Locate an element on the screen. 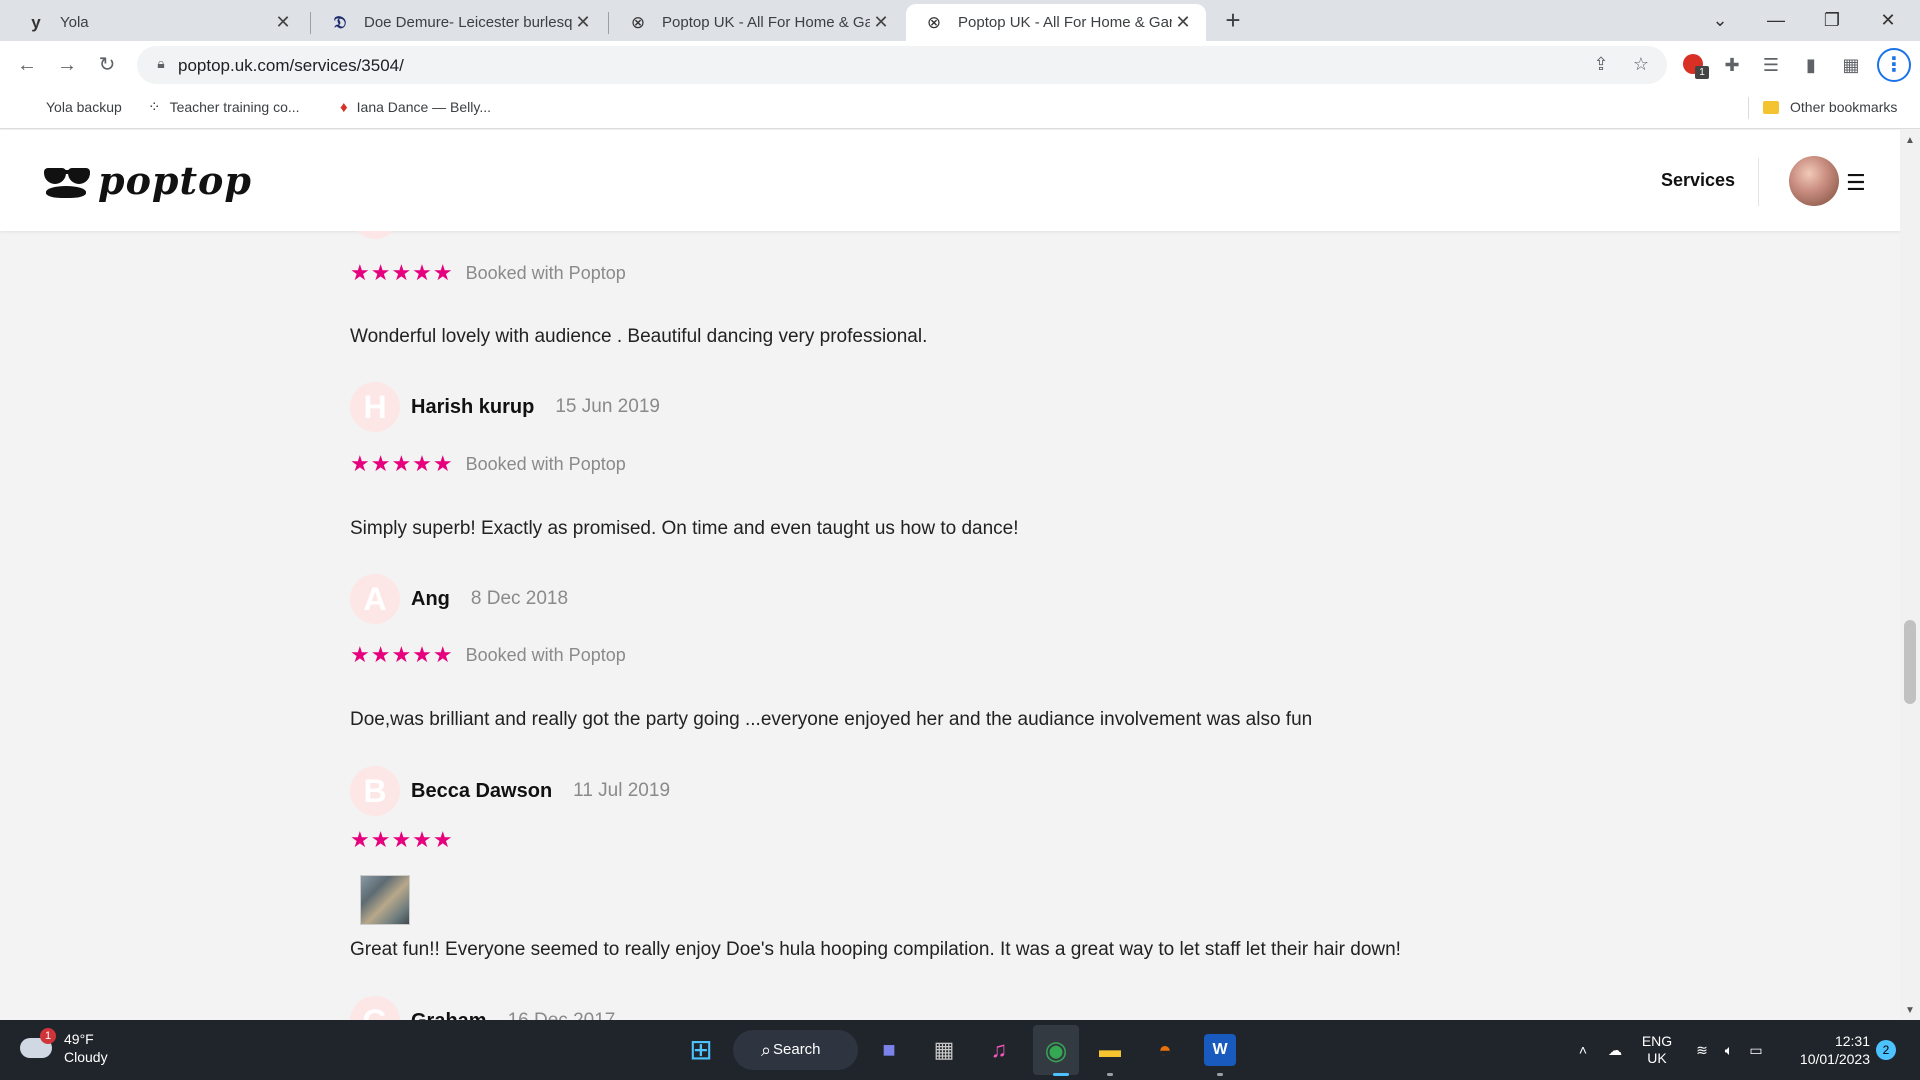  notification-count-badge: 2 is located at coordinates (1886, 1050).